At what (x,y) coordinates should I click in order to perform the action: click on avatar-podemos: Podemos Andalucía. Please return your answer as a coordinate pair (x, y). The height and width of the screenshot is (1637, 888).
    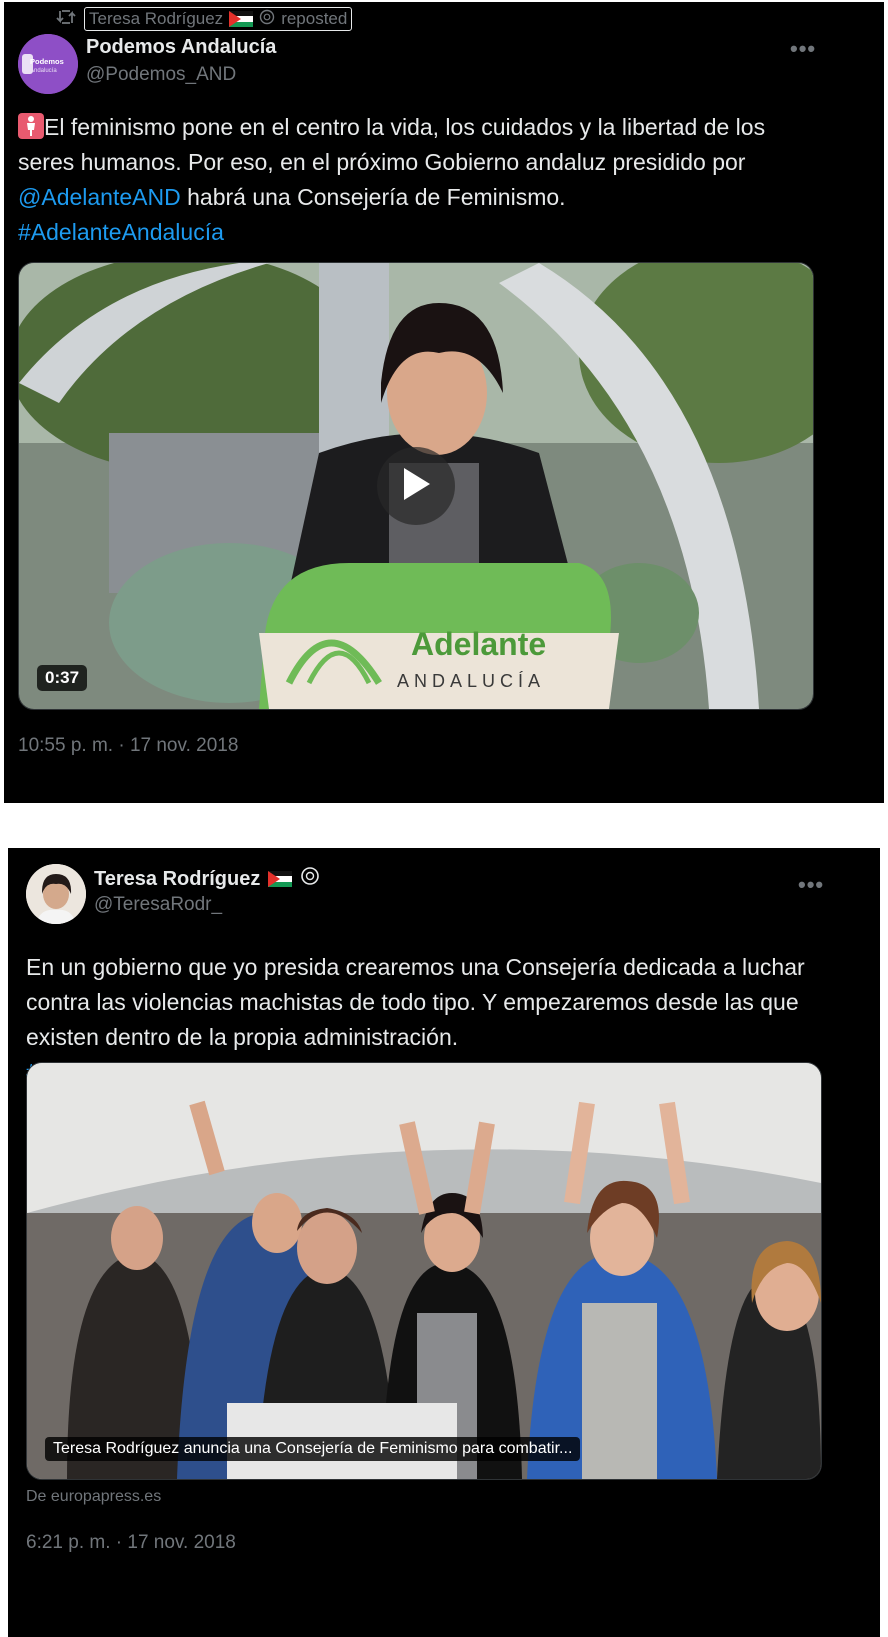
    Looking at the image, I should click on (48, 64).